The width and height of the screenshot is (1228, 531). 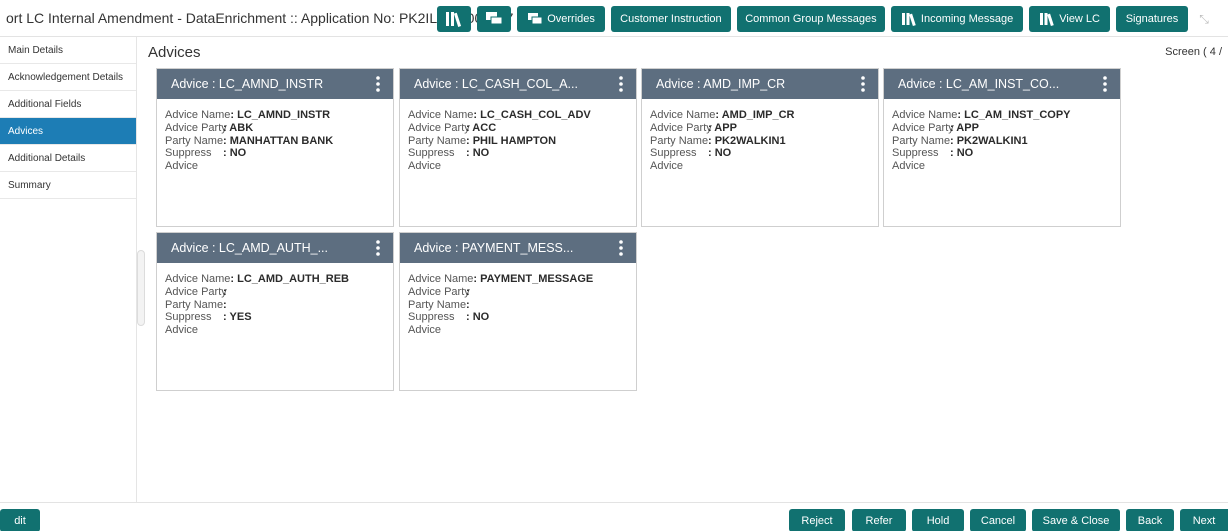 I want to click on incoming-message-button: Incoming Message, so click(x=957, y=19).